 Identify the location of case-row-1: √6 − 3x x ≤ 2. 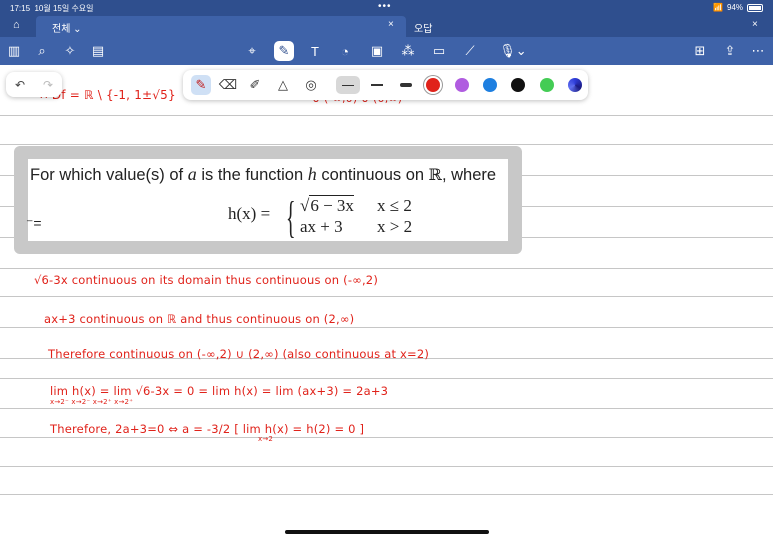
(356, 205).